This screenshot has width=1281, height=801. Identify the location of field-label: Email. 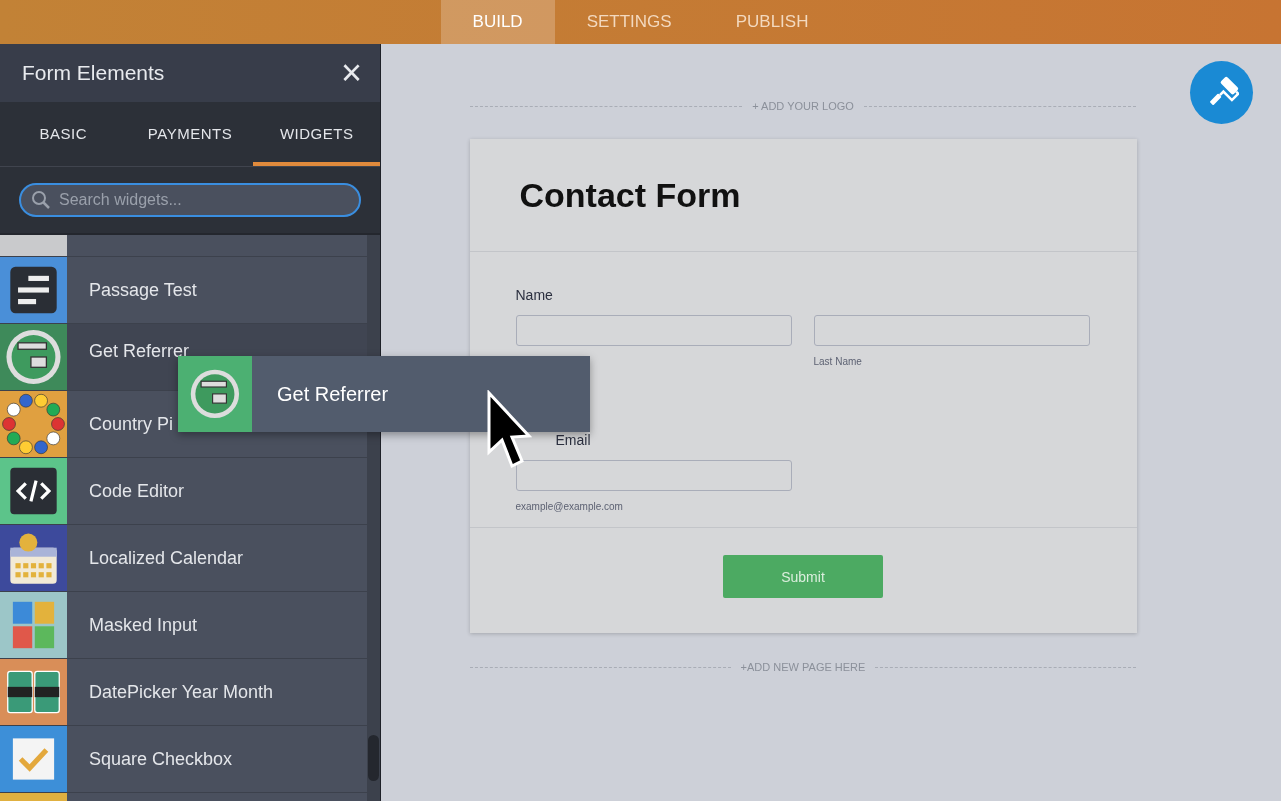
(573, 440).